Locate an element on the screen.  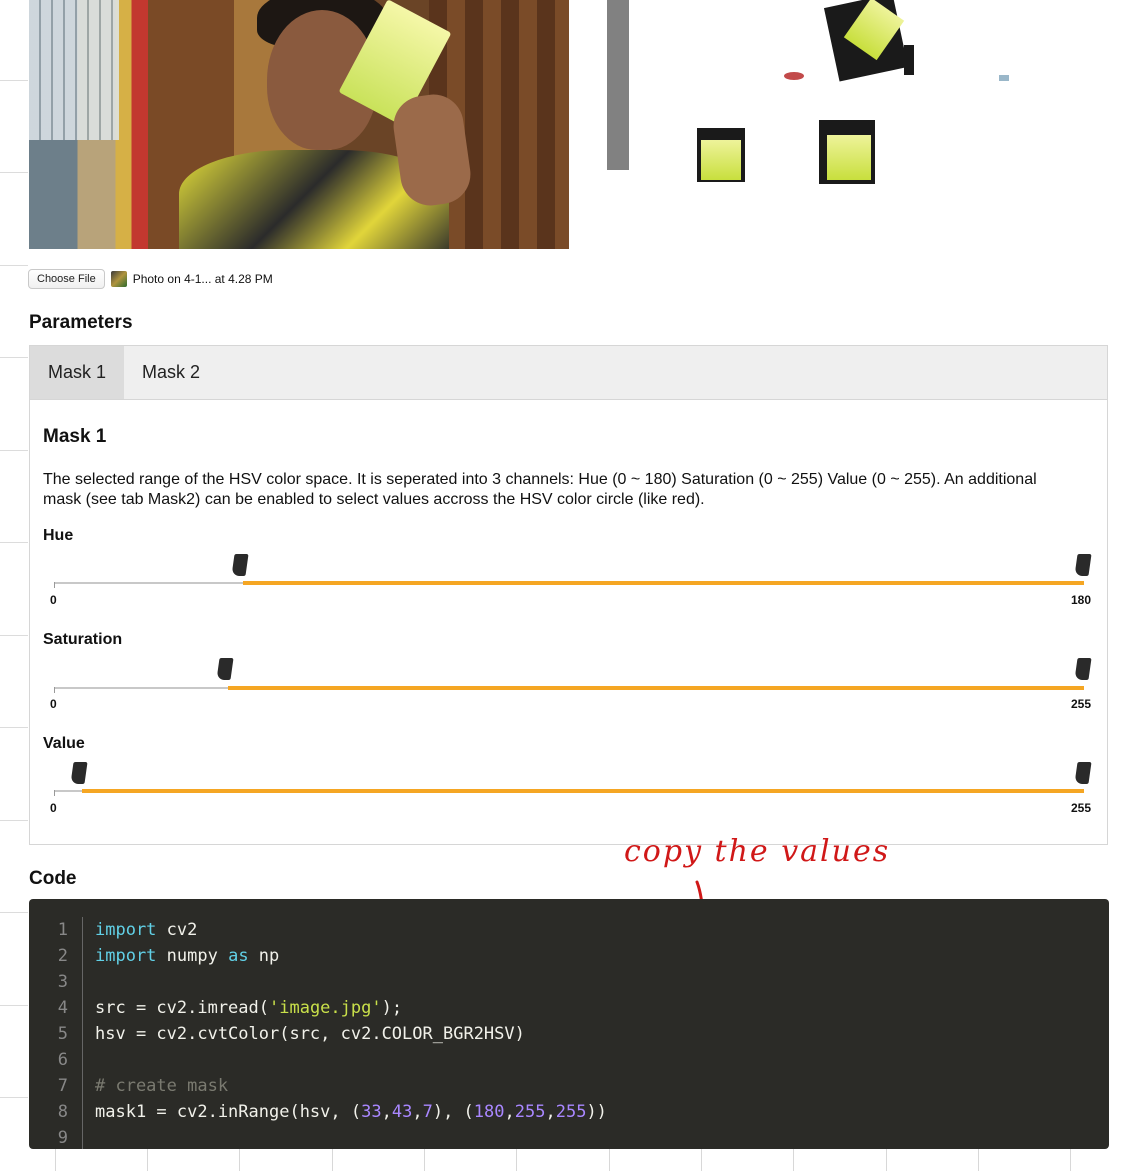
saturation-label: Saturation is located at coordinates (83, 639).